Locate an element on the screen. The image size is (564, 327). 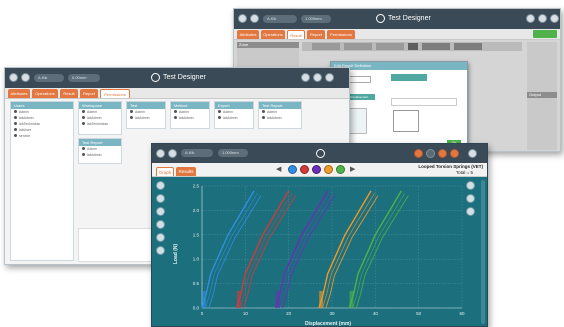
dialog-input is located at coordinates (409, 77).